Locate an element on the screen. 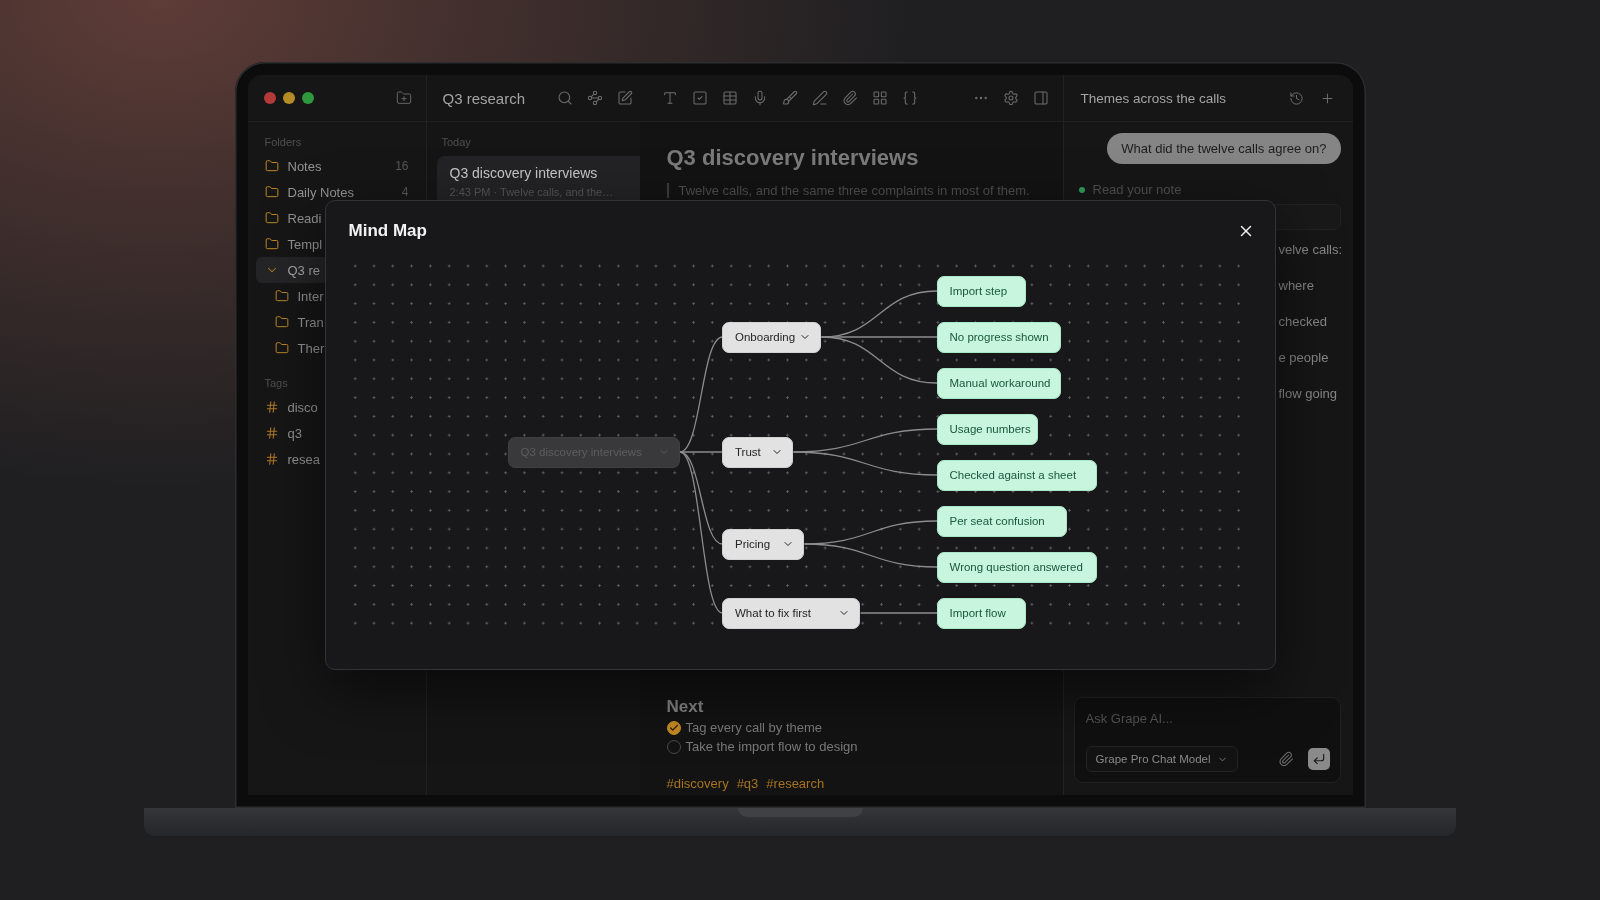  section-label: Folders is located at coordinates (282, 142).